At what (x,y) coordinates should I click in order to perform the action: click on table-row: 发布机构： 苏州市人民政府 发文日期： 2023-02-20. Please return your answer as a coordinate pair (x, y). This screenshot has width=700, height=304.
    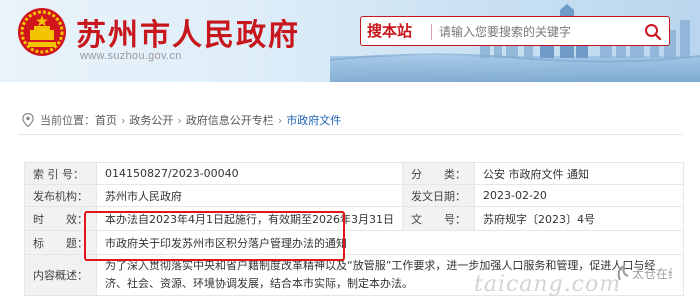
    Looking at the image, I should click on (354, 195).